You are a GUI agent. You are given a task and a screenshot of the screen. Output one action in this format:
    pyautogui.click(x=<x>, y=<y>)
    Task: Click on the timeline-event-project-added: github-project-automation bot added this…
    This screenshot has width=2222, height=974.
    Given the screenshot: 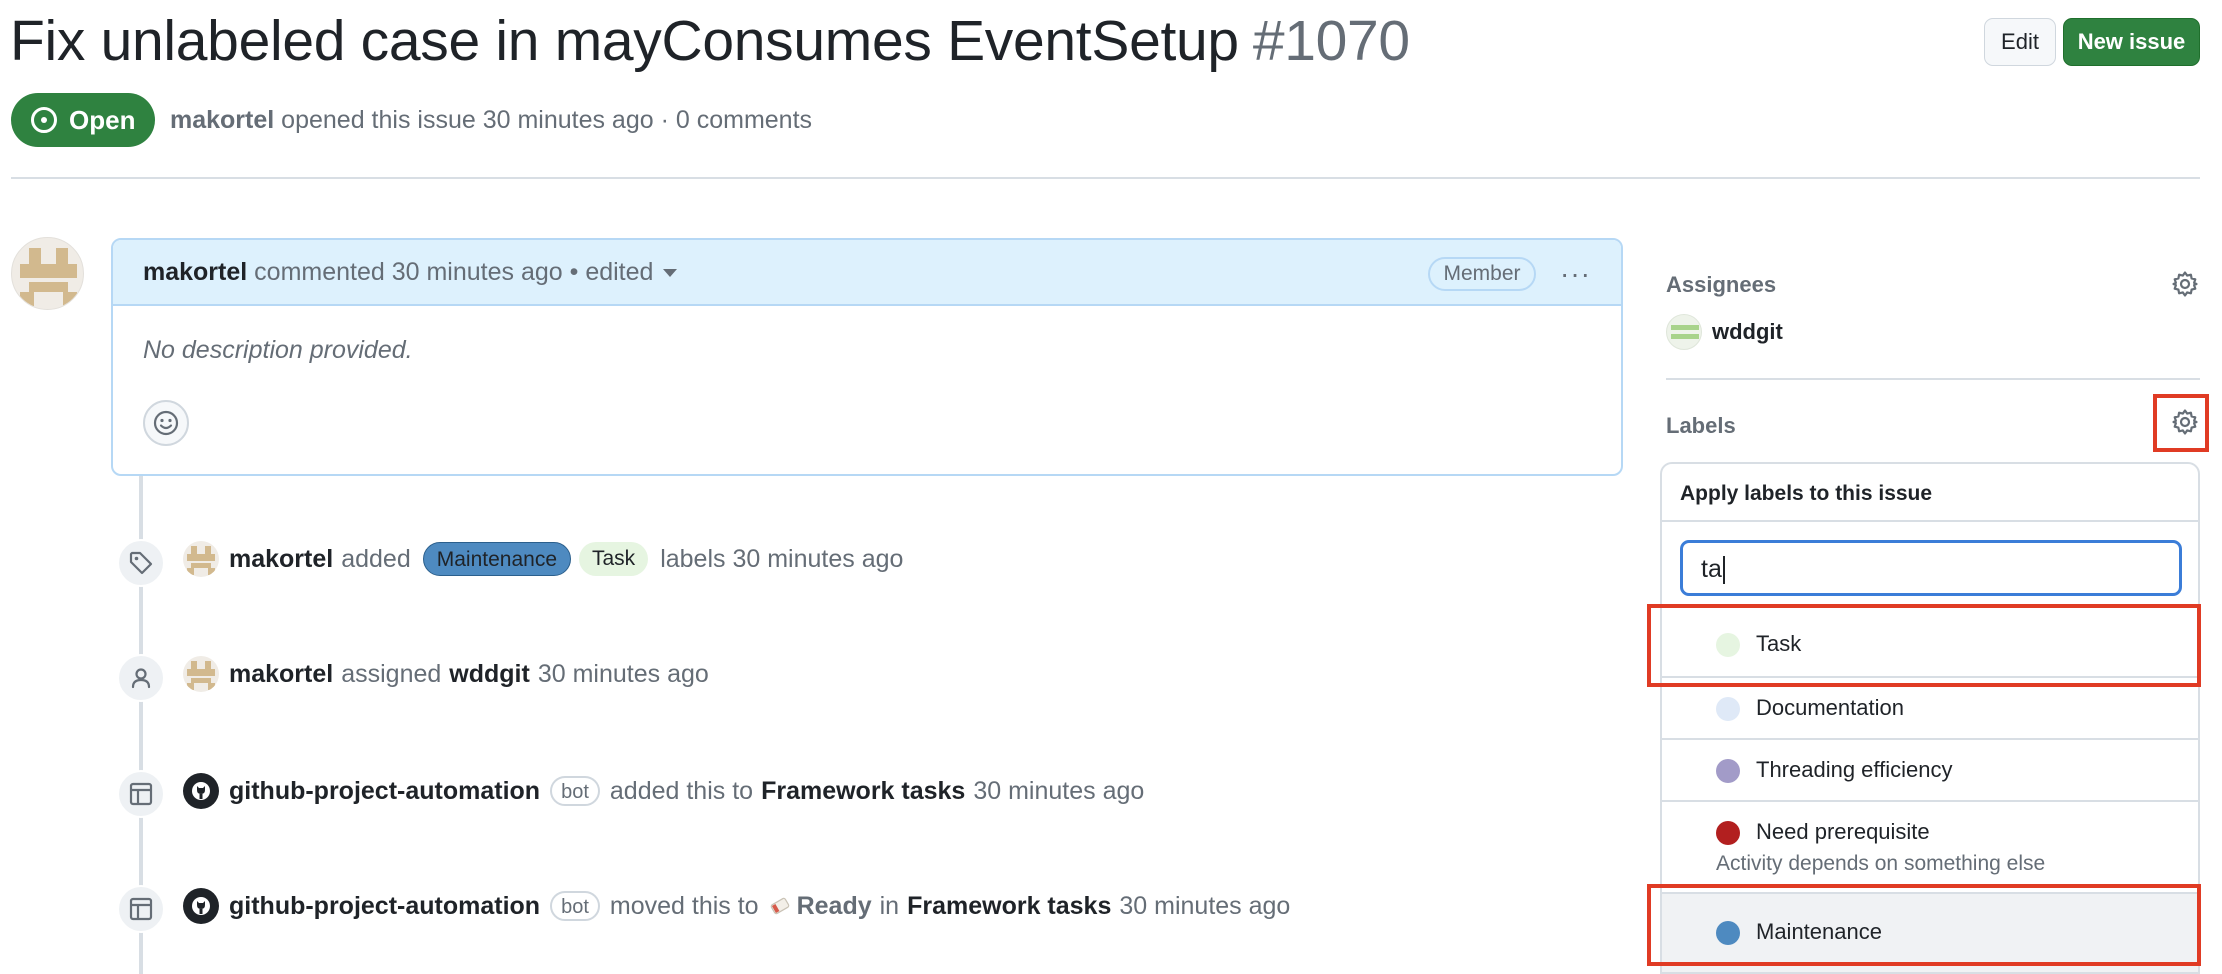 What is the action you would take?
    pyautogui.click(x=663, y=791)
    